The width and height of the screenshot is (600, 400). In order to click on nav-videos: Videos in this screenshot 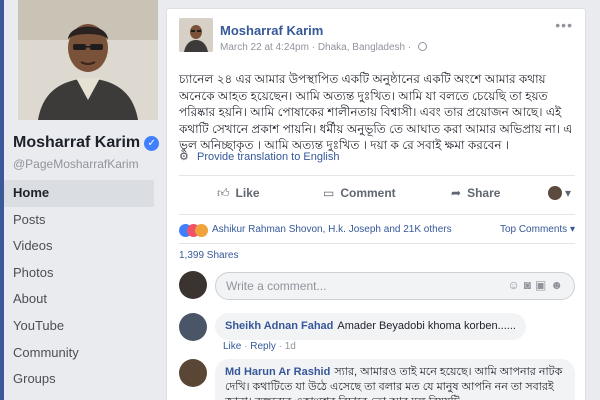, I will do `click(79, 246)`.